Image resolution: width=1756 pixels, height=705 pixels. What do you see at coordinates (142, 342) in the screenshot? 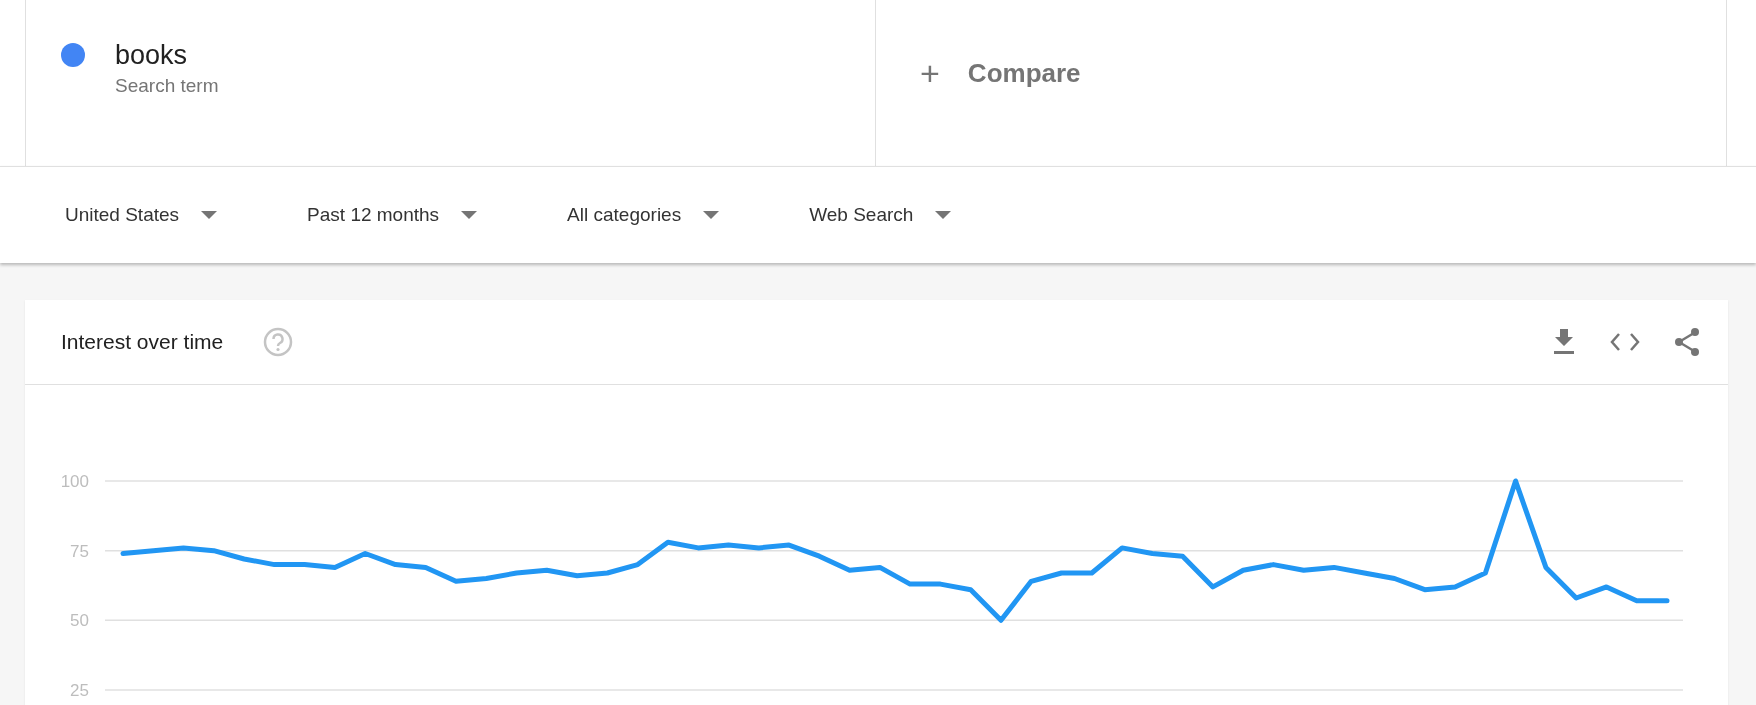
I see `card-title: Interest over time` at bounding box center [142, 342].